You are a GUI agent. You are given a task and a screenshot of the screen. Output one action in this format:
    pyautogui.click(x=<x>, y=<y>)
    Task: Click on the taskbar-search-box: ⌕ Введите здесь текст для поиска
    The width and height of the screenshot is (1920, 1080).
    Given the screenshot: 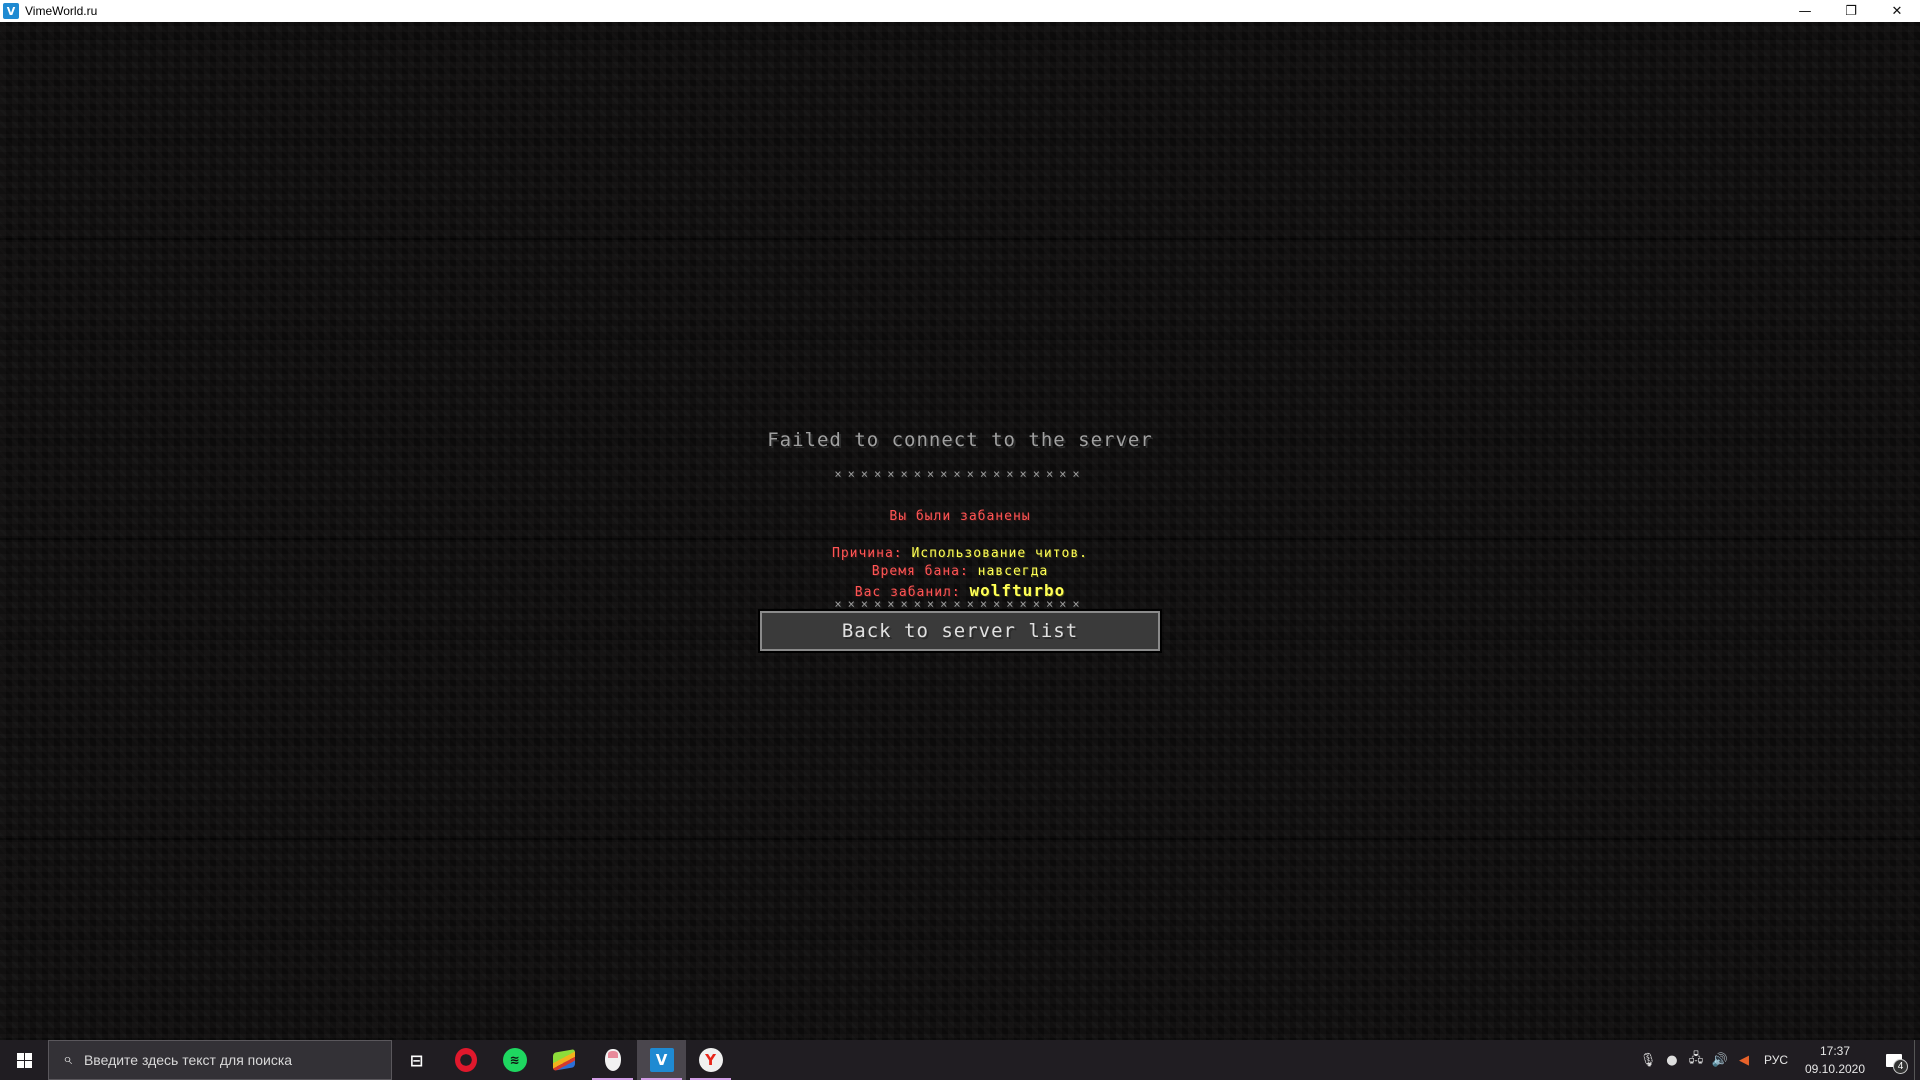 What is the action you would take?
    pyautogui.click(x=220, y=1060)
    